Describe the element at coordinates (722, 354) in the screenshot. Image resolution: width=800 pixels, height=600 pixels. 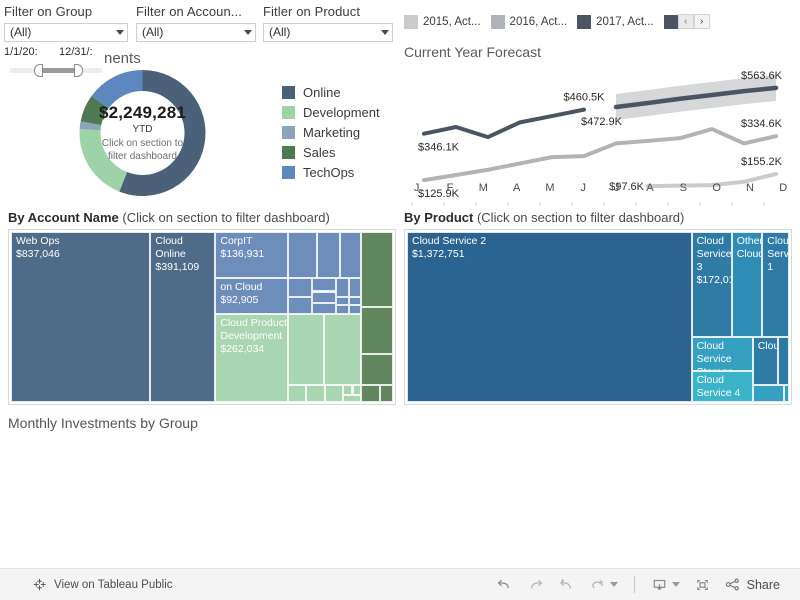
I see `treemap-tile: Cloud Service Storage Service` at that location.